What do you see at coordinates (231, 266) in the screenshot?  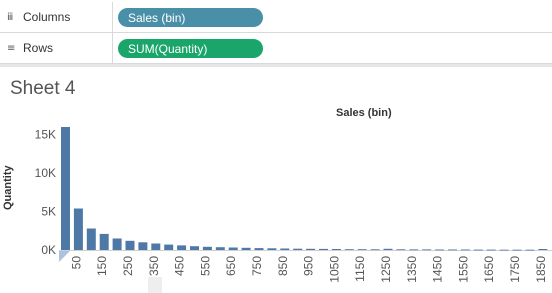 I see `x-tick-label: 650` at bounding box center [231, 266].